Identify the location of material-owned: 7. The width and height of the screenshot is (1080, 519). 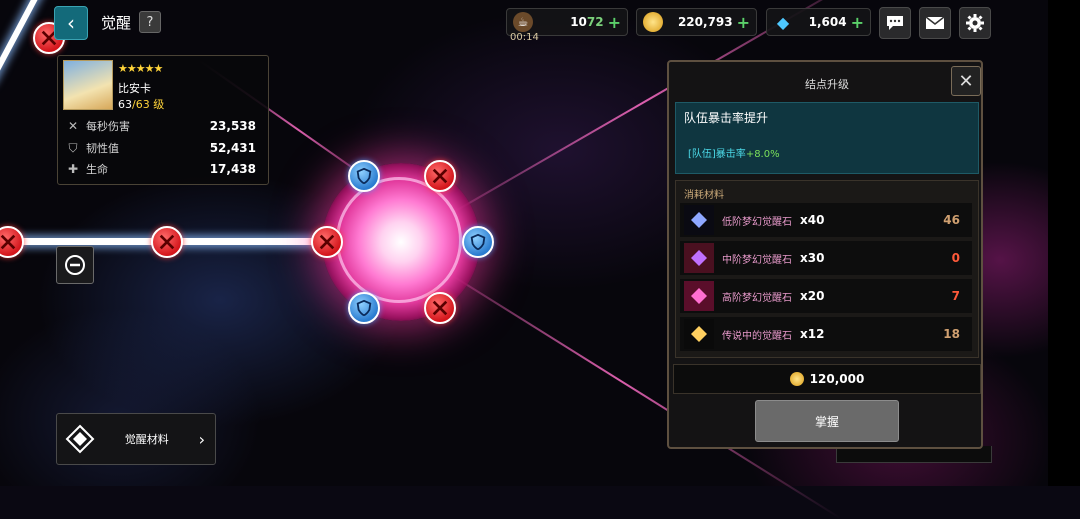
(955, 296).